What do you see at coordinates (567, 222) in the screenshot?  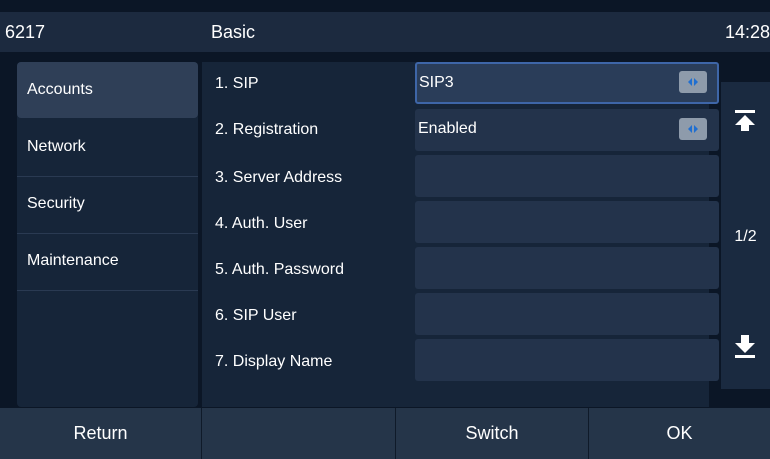 I see `auth-user-field` at bounding box center [567, 222].